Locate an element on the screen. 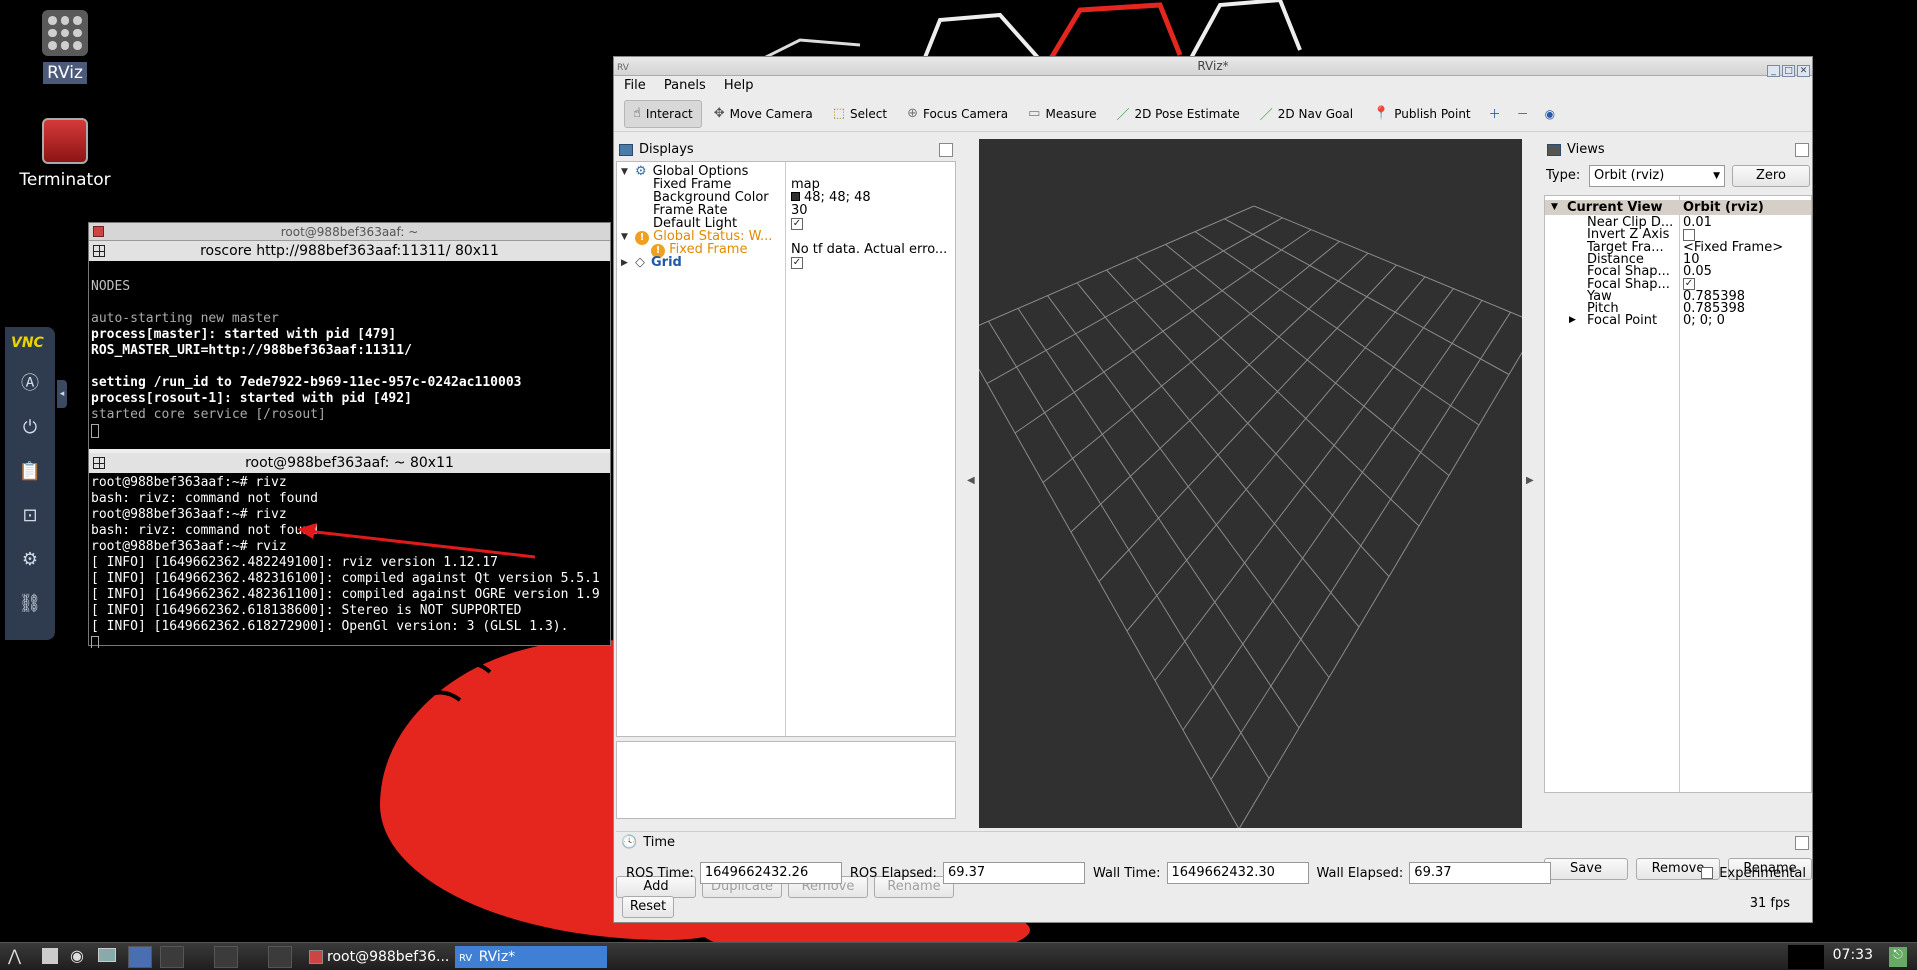  terminator-titlebar: root@988bef363aaf: ~ is located at coordinates (349, 232).